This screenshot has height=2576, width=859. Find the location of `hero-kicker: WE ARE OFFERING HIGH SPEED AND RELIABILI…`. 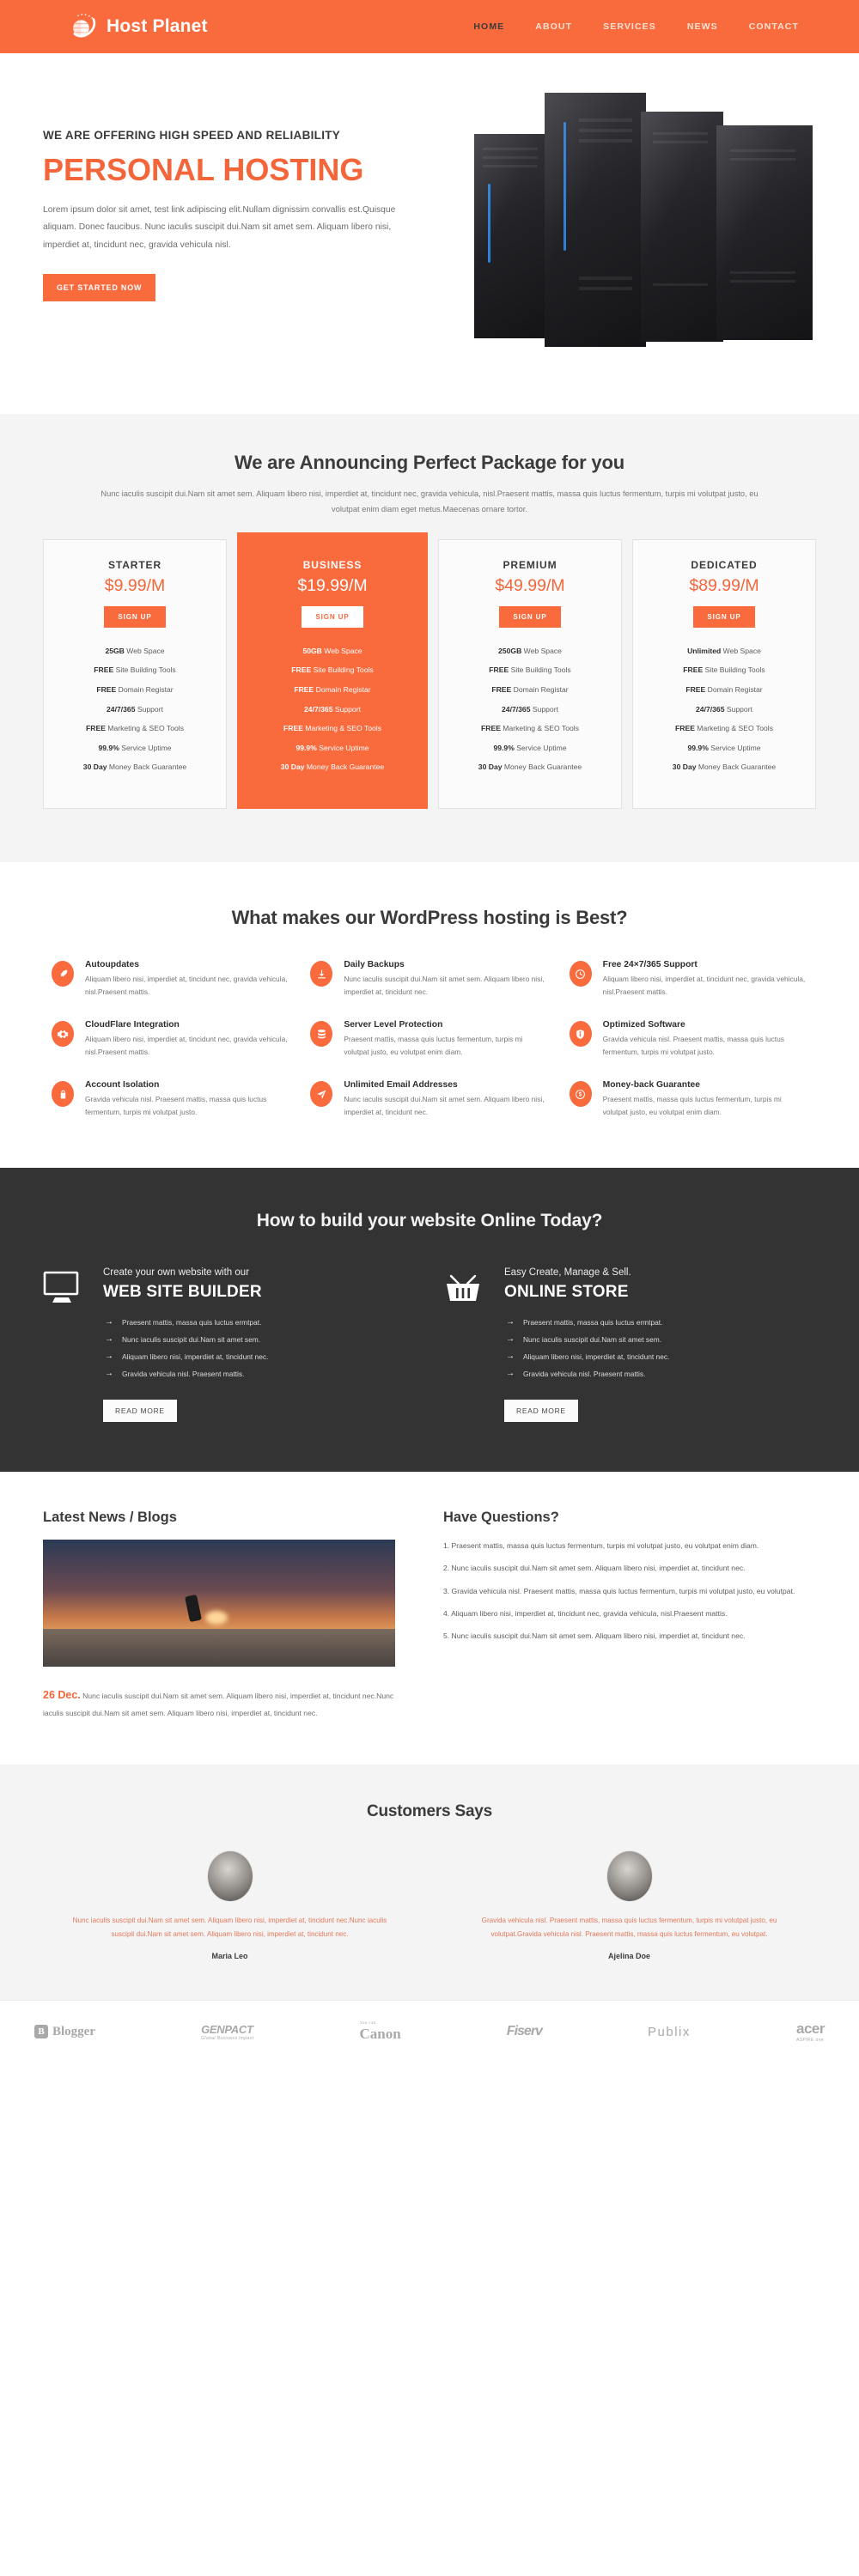

hero-kicker: WE ARE OFFERING HIGH SPEED AND RELIABILI… is located at coordinates (192, 135).